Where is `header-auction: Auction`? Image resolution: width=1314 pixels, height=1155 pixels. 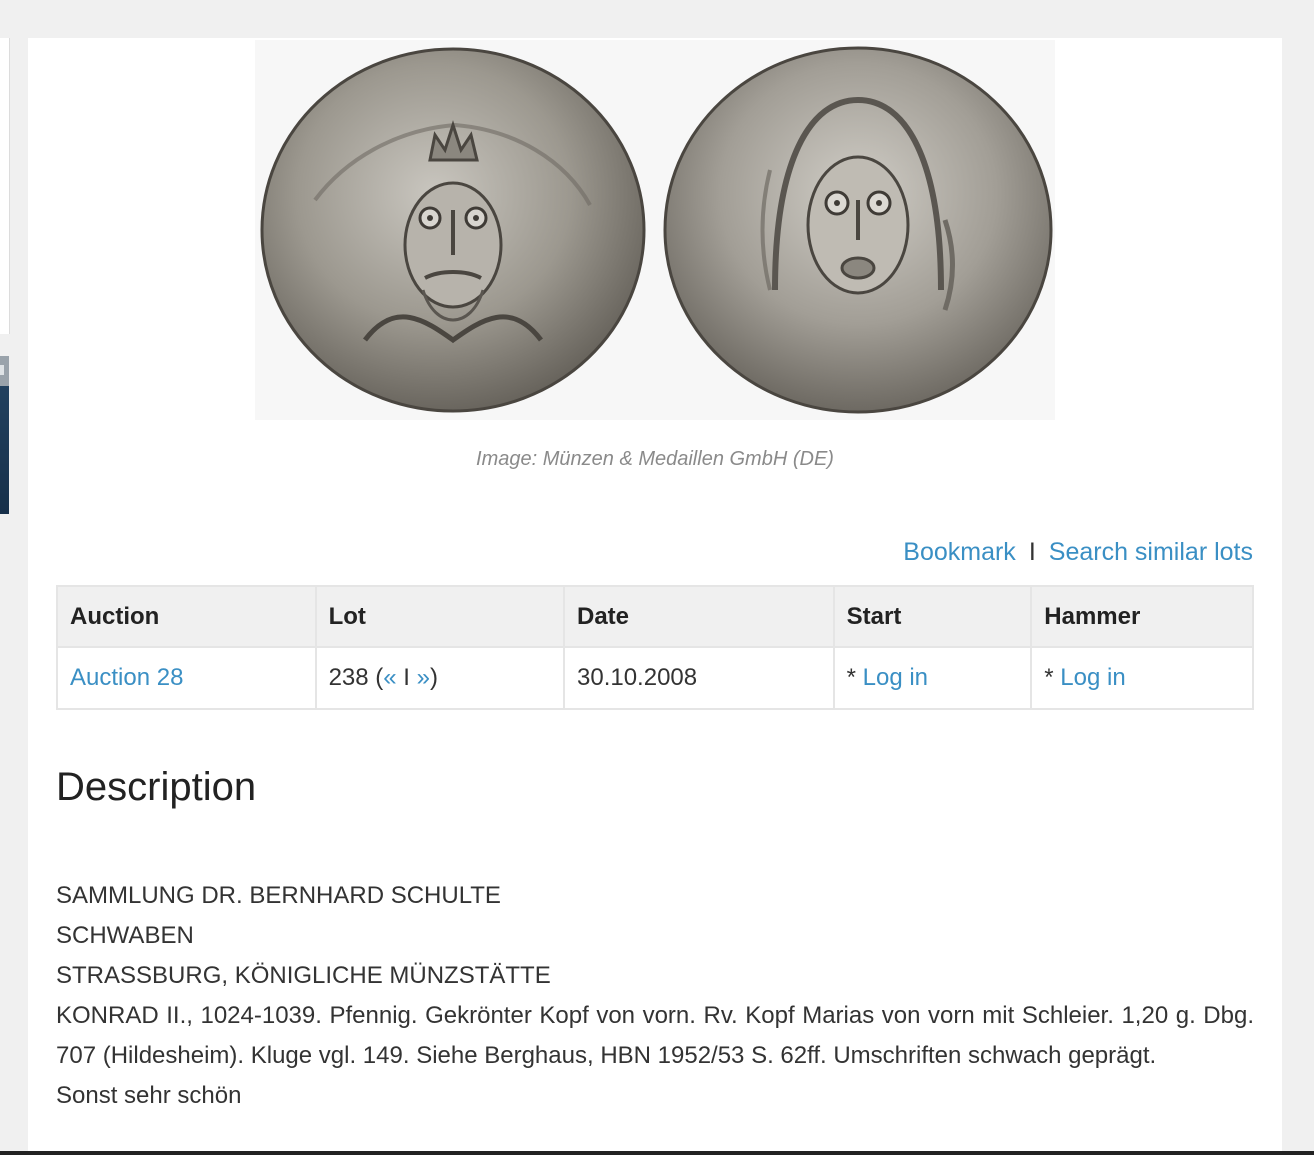 header-auction: Auction is located at coordinates (186, 616).